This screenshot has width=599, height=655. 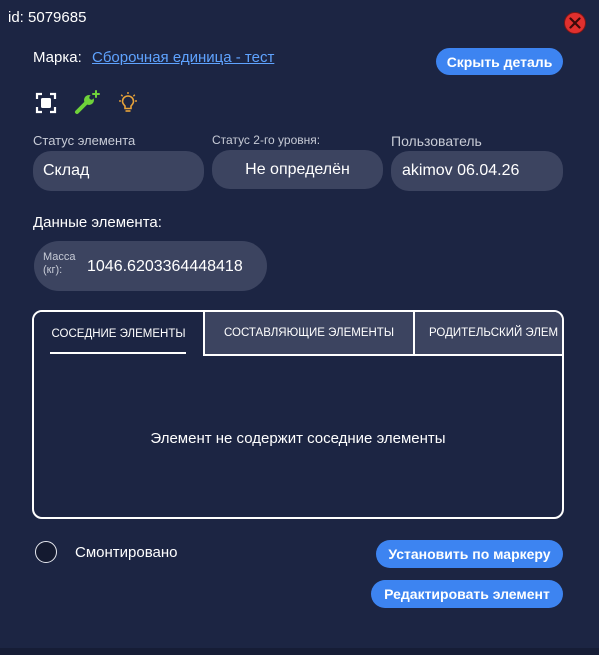 What do you see at coordinates (84, 140) in the screenshot?
I see `status-label: Статус элемента` at bounding box center [84, 140].